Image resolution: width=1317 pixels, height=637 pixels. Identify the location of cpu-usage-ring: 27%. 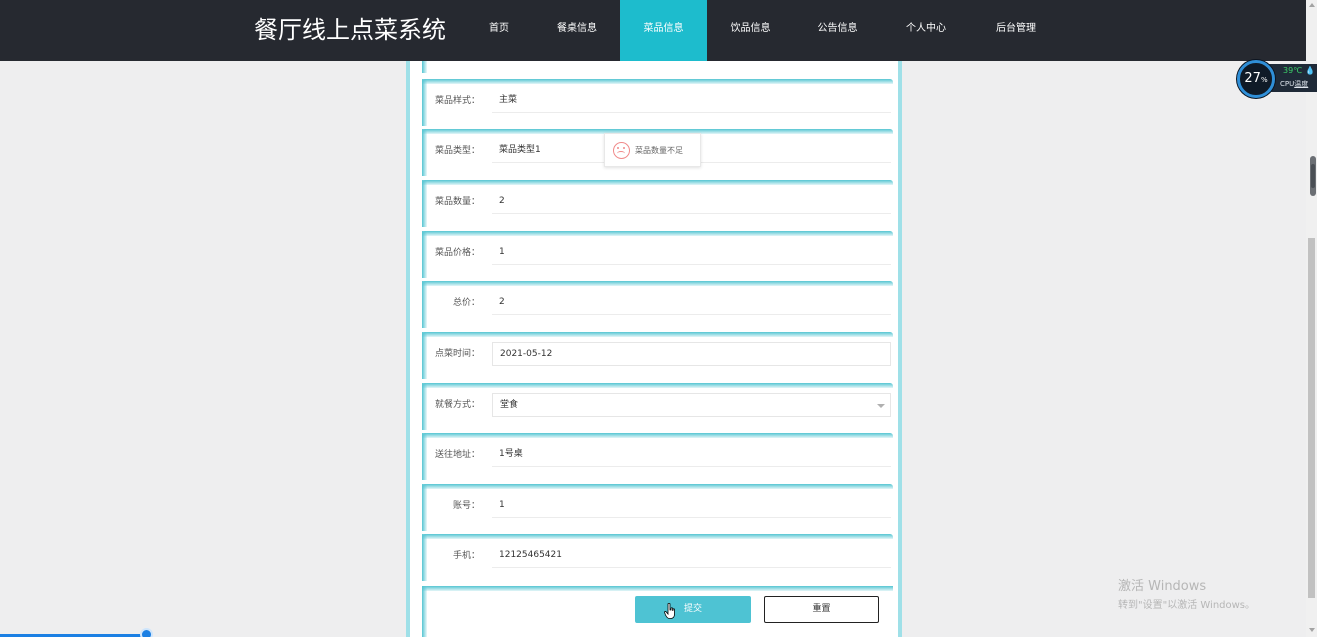
(1256, 79).